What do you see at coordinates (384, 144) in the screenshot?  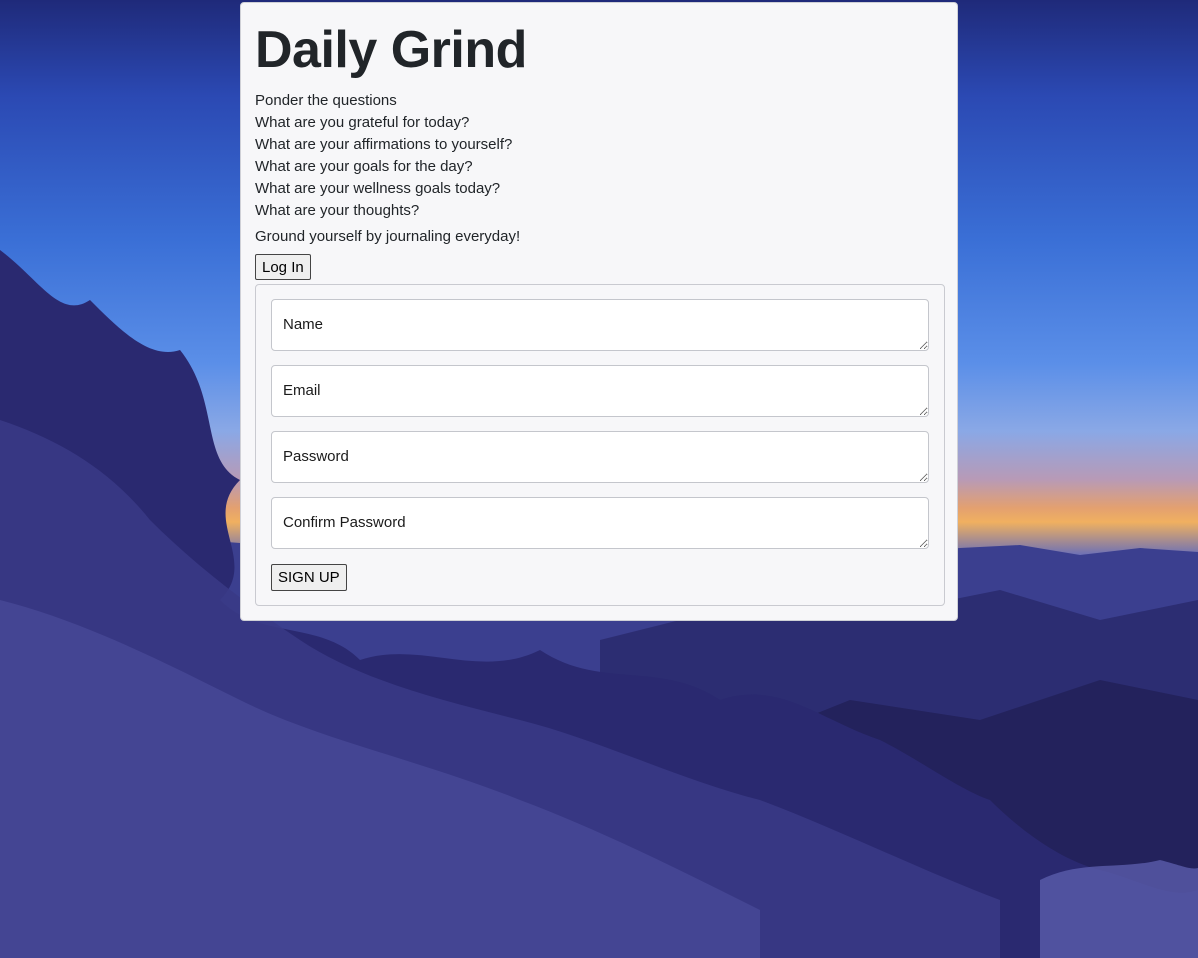 I see `question-item: What are your affirmations to yourself?` at bounding box center [384, 144].